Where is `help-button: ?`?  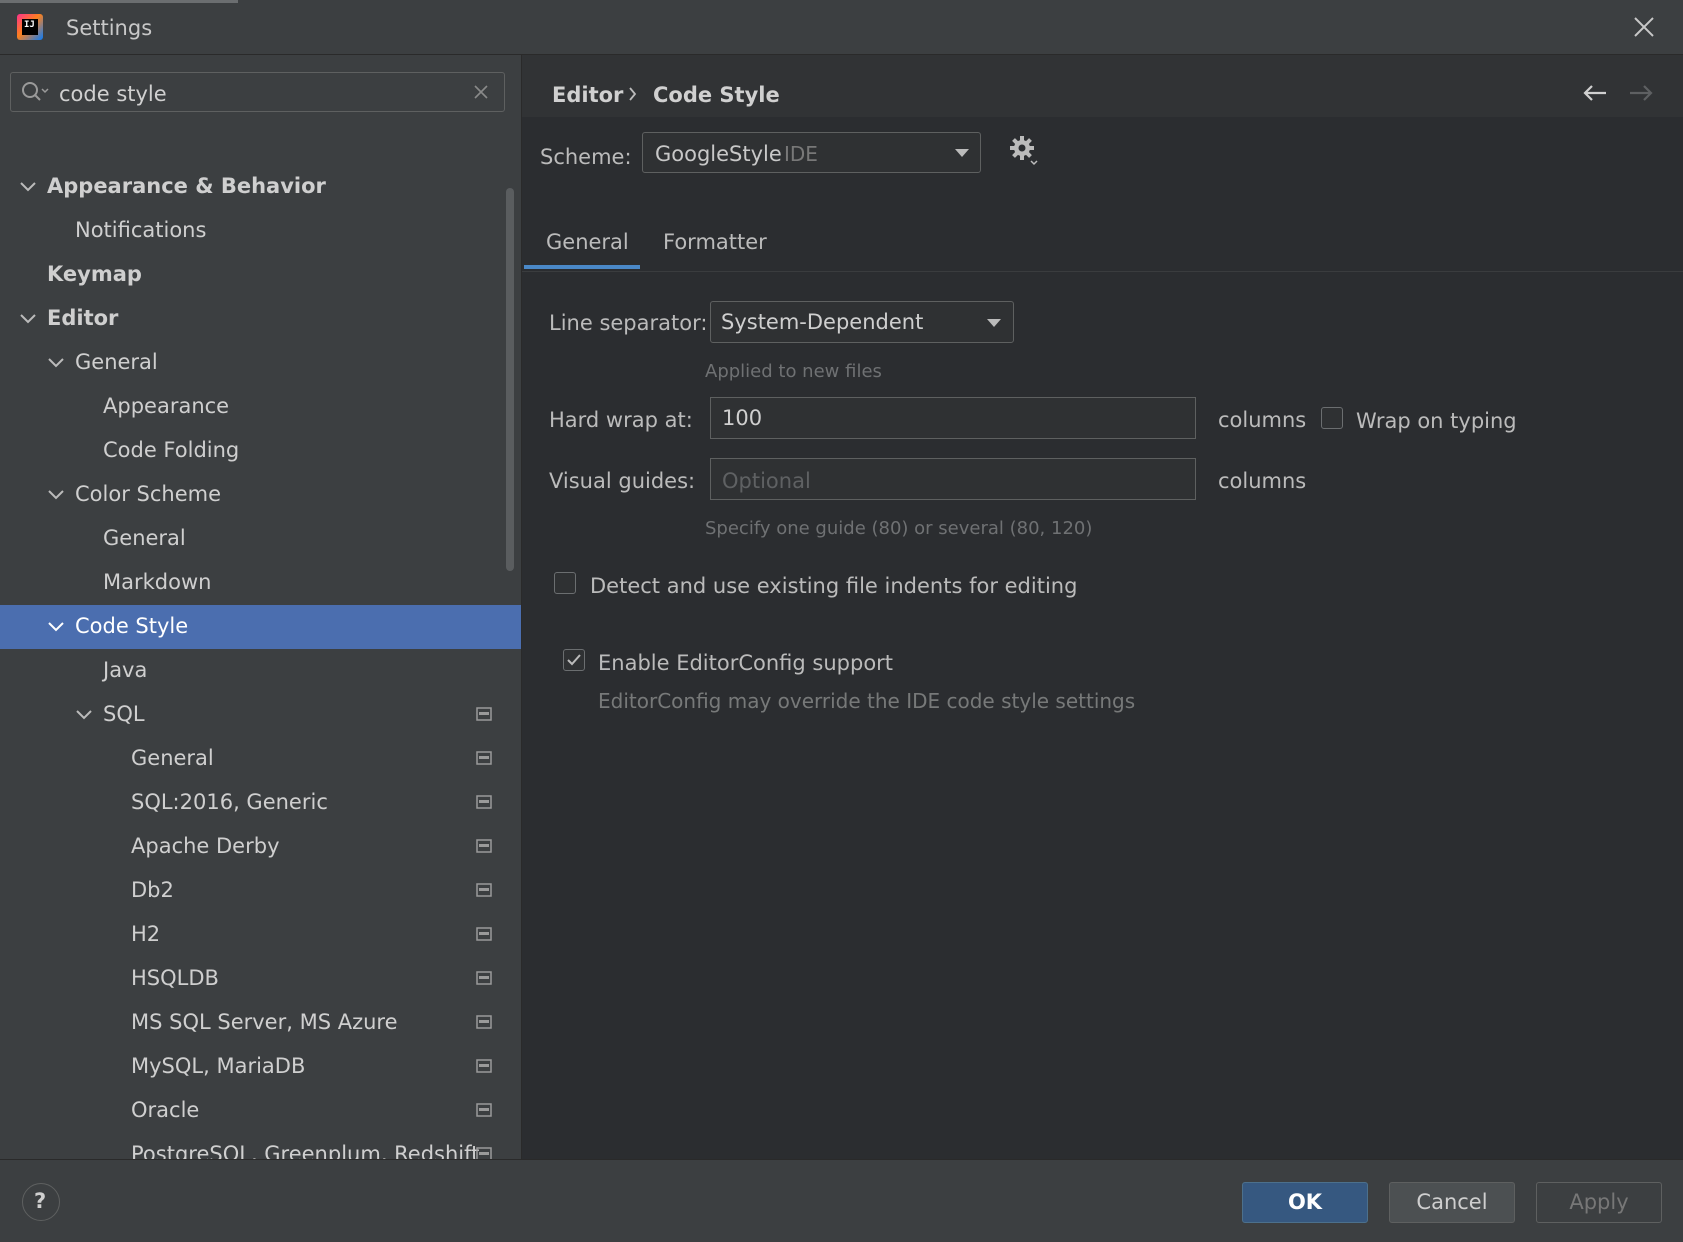 help-button: ? is located at coordinates (41, 1202).